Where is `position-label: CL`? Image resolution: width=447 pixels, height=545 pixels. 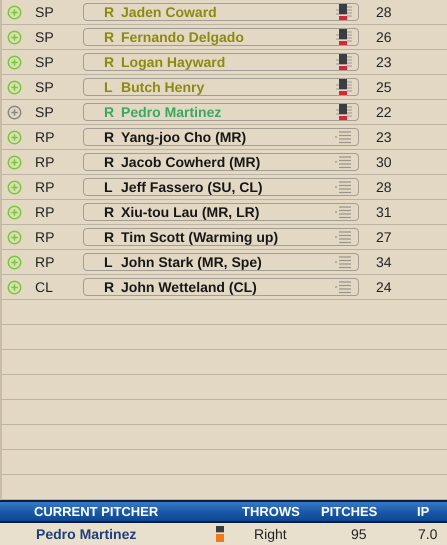
position-label: CL is located at coordinates (44, 287).